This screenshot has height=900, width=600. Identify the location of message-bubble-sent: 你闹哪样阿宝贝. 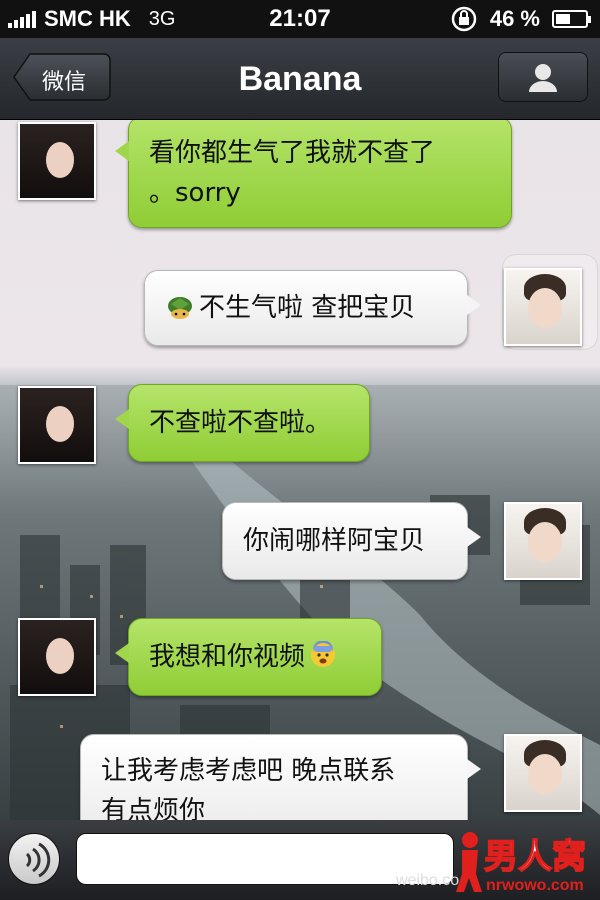
(351, 541).